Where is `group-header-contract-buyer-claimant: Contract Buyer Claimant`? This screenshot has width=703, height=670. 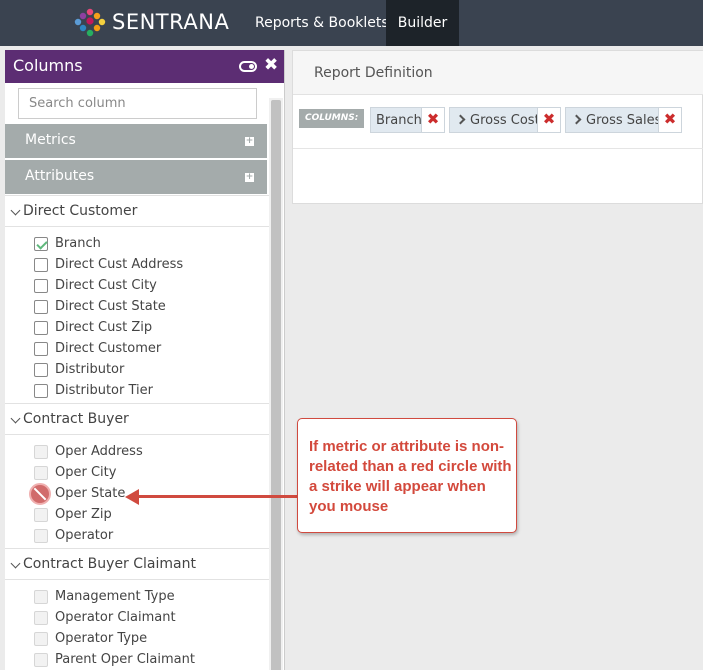
group-header-contract-buyer-claimant: Contract Buyer Claimant is located at coordinates (137, 564).